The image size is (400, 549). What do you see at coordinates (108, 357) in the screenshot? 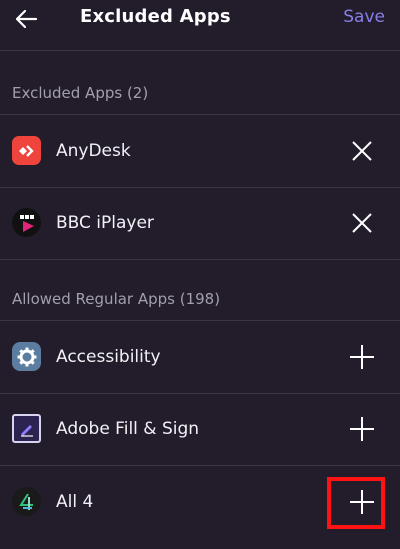
I see `app-label: Accessibility` at bounding box center [108, 357].